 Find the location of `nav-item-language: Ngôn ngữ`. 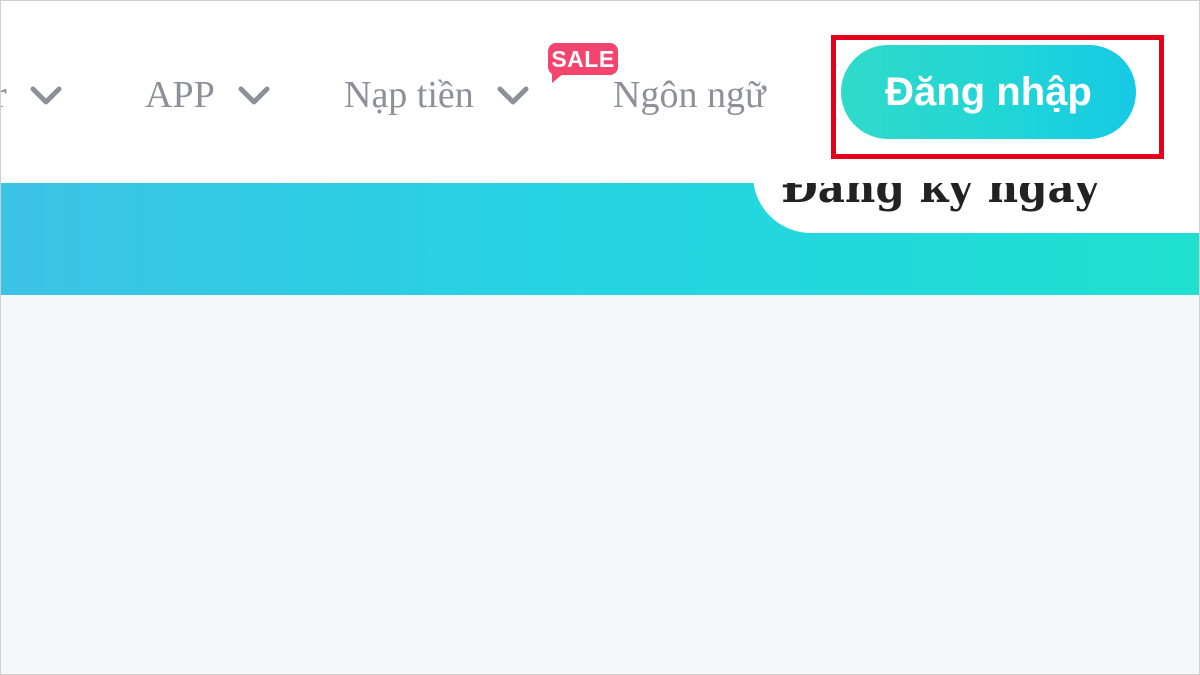

nav-item-language: Ngôn ngữ is located at coordinates (689, 95).